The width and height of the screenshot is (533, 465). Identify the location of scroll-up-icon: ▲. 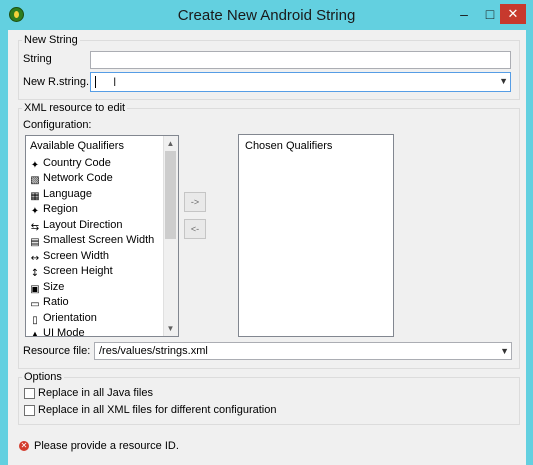
(170, 143).